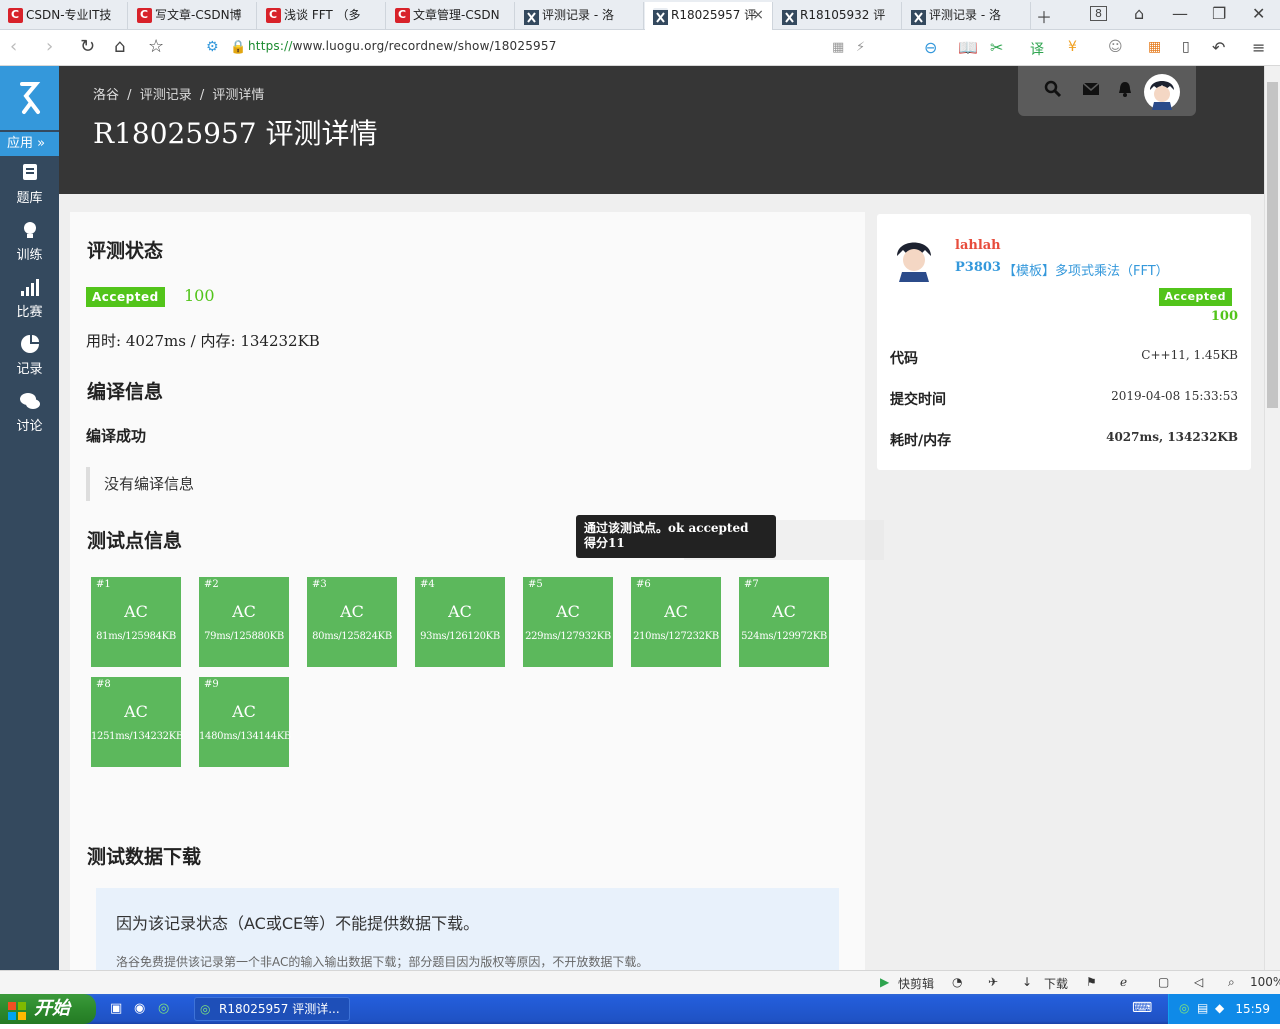 This screenshot has height=1029, width=1280. Describe the element at coordinates (1115, 47) in the screenshot. I see `game-icon: ☺` at that location.